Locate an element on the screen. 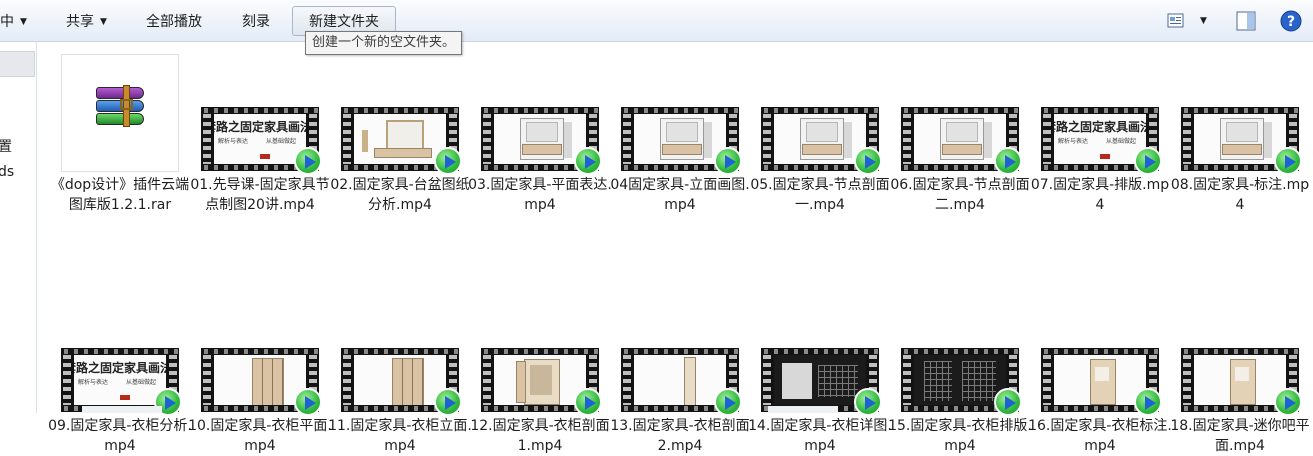  file-item-video: 15.固定家具-衣柜排版.mp4 is located at coordinates (954, 368).